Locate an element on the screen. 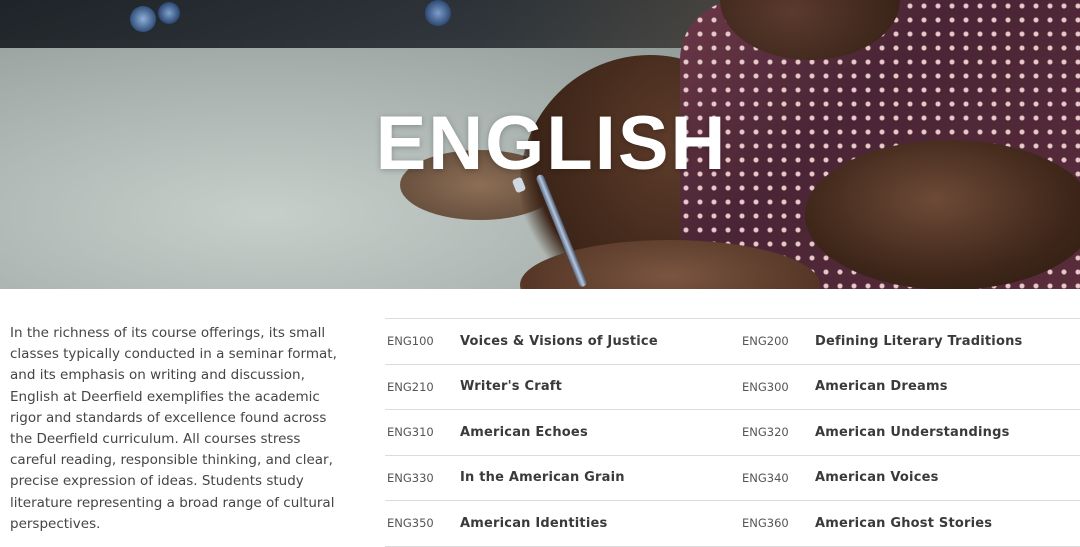 The image size is (1080, 547). course-code: ENG330 is located at coordinates (410, 477).